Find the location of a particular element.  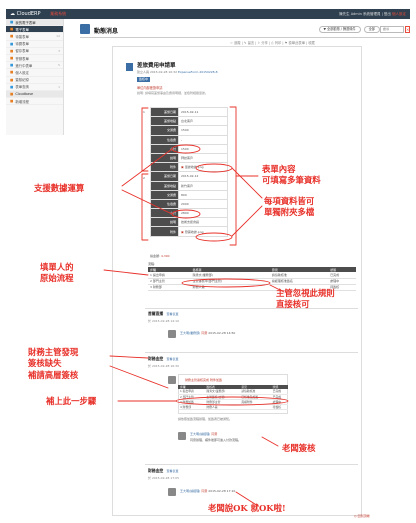

annotation-line: 原始流程 is located at coordinates (57, 278).